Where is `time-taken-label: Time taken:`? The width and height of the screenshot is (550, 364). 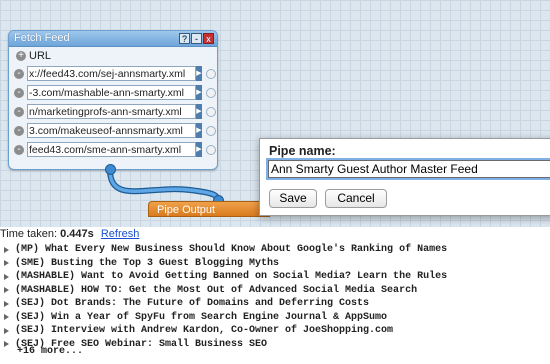
time-taken-label: Time taken: is located at coordinates (29, 234).